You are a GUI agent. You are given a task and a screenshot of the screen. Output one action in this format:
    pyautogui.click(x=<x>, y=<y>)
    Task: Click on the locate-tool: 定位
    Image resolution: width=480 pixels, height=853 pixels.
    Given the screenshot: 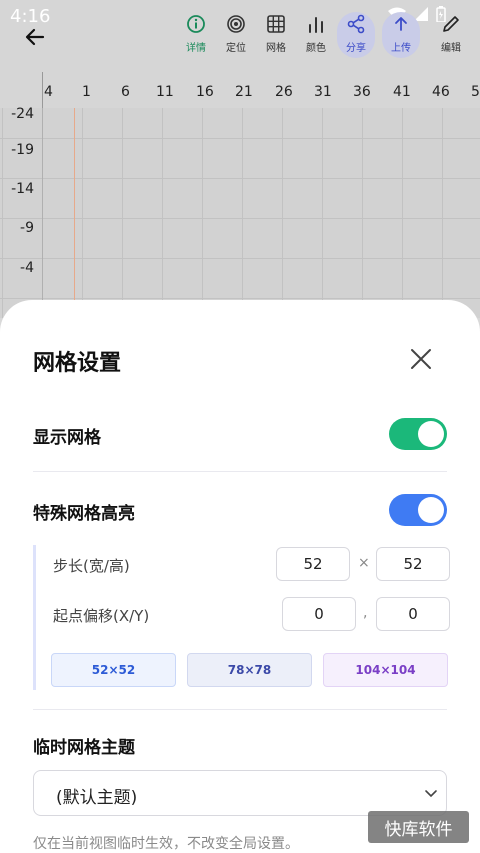 What is the action you would take?
    pyautogui.click(x=236, y=35)
    